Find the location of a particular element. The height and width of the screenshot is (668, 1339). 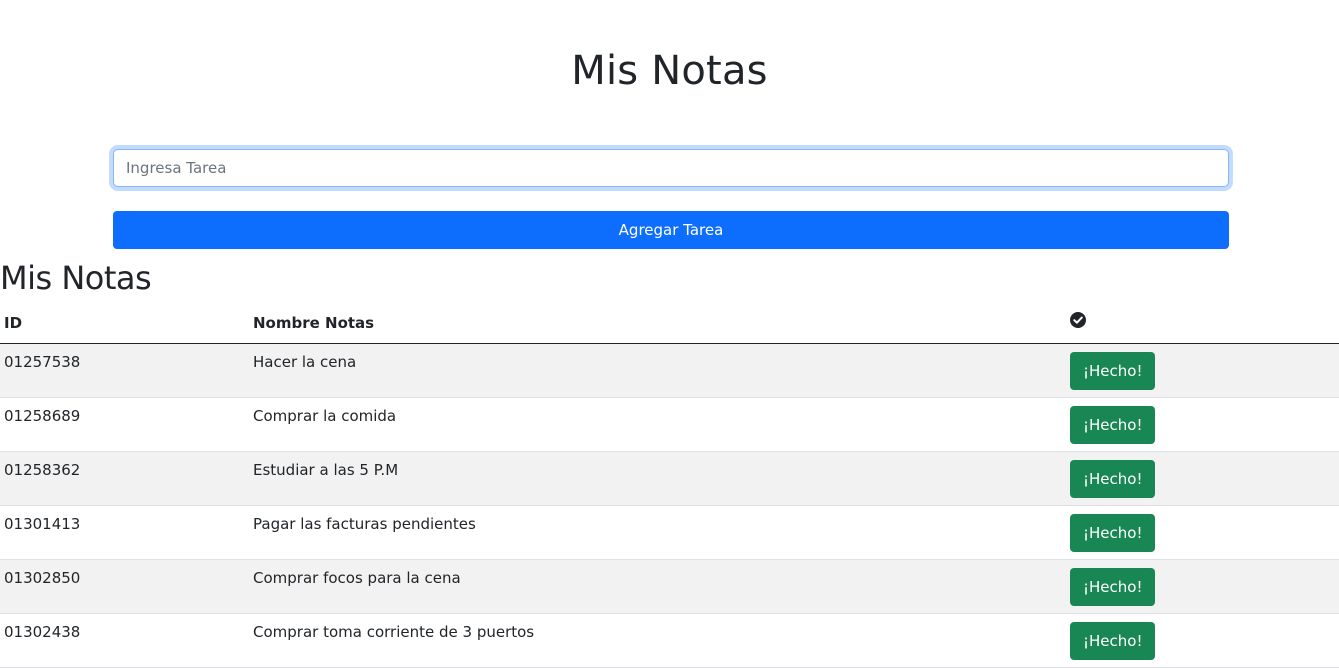

note-id-cell: 01302850 is located at coordinates (124, 586).